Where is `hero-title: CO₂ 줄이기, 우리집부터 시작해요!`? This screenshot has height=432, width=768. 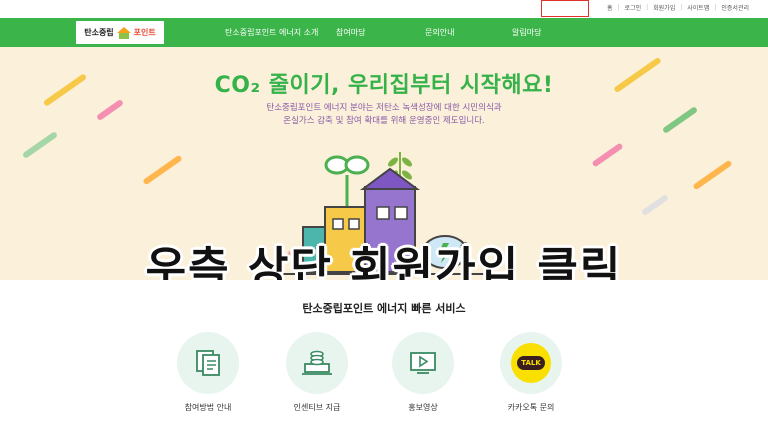
hero-title: CO₂ 줄이기, 우리집부터 시작해요! is located at coordinates (384, 85).